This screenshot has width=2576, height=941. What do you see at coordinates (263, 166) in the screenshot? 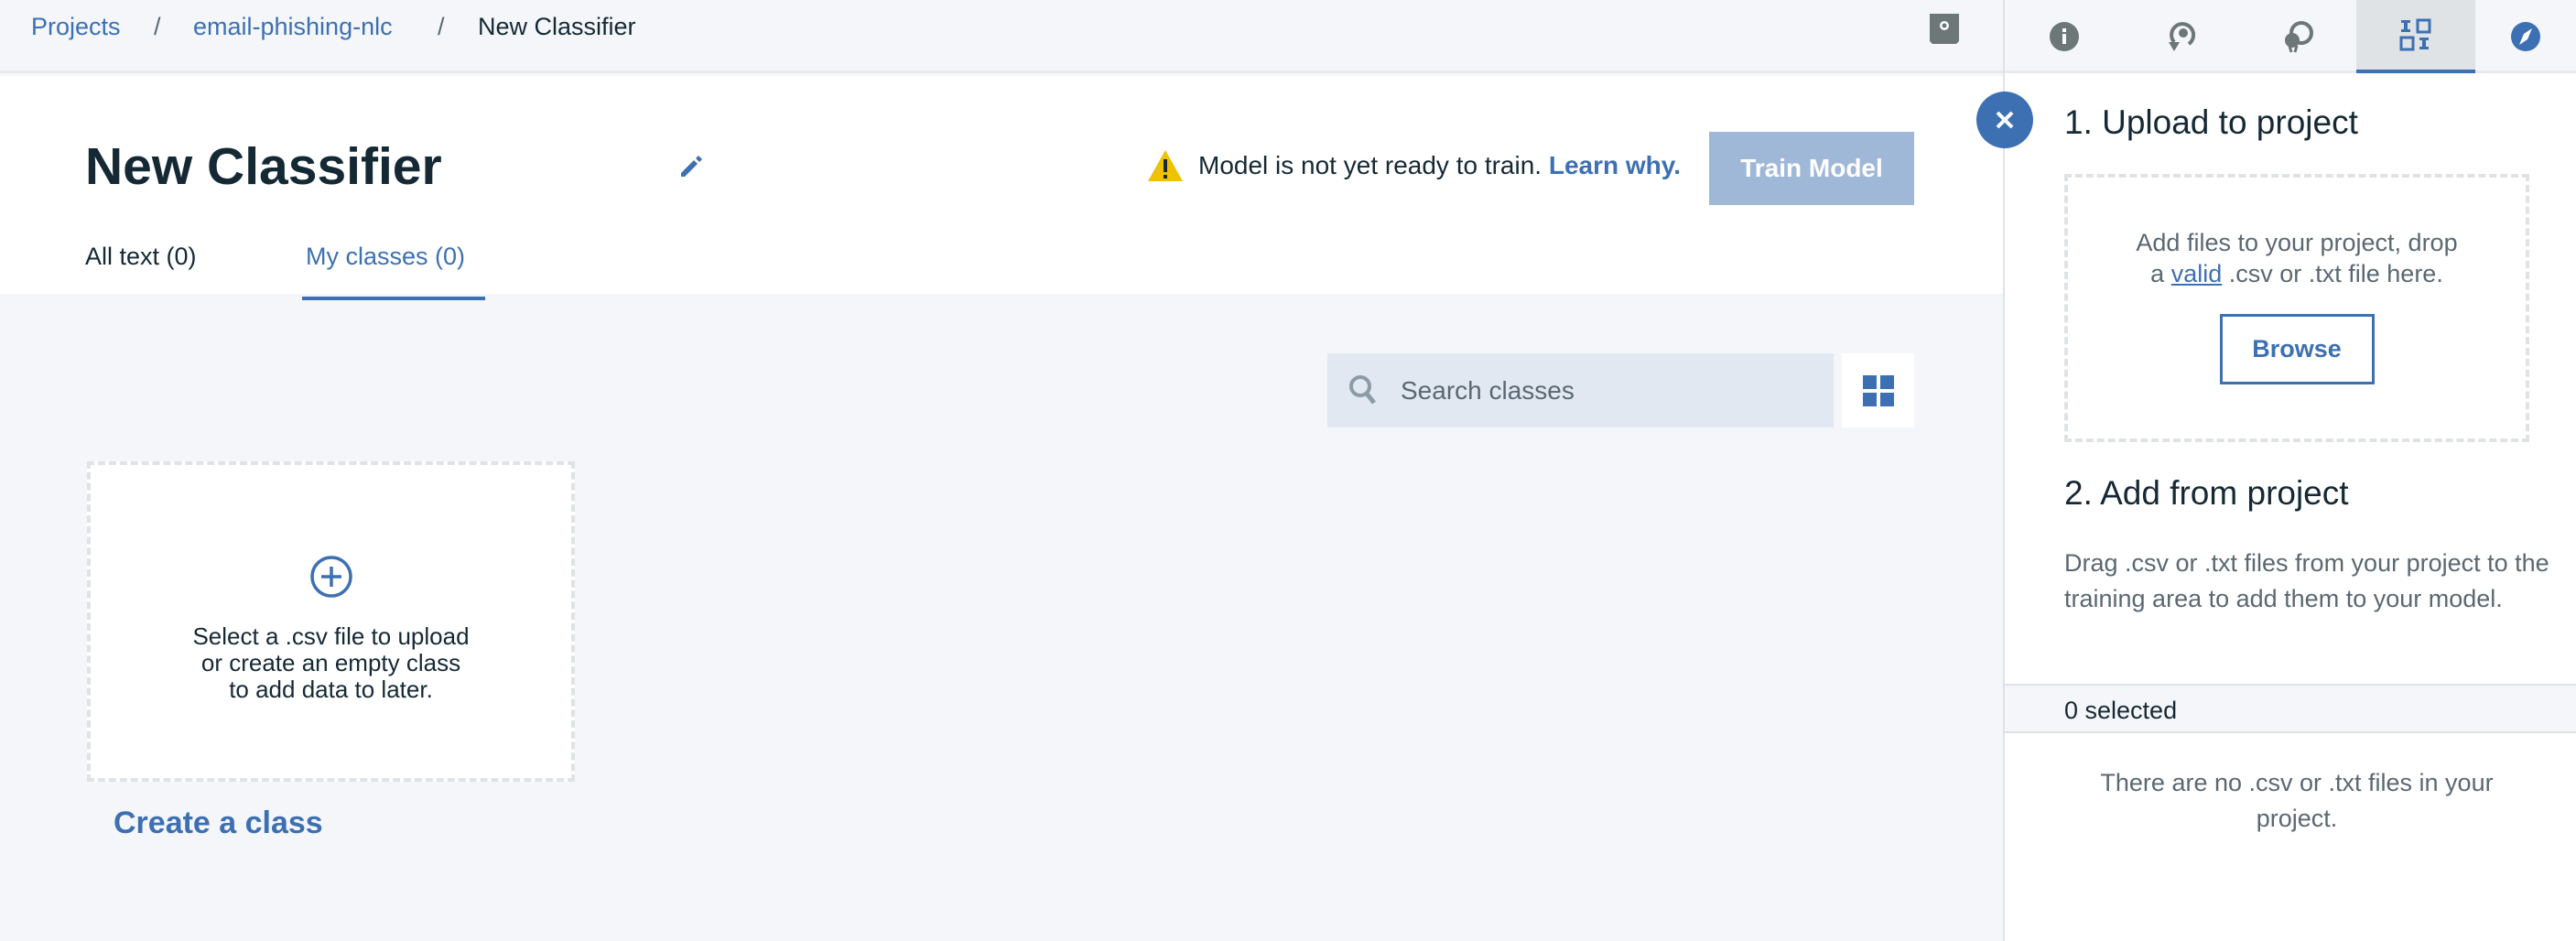
I see `page-title: New Classifier` at bounding box center [263, 166].